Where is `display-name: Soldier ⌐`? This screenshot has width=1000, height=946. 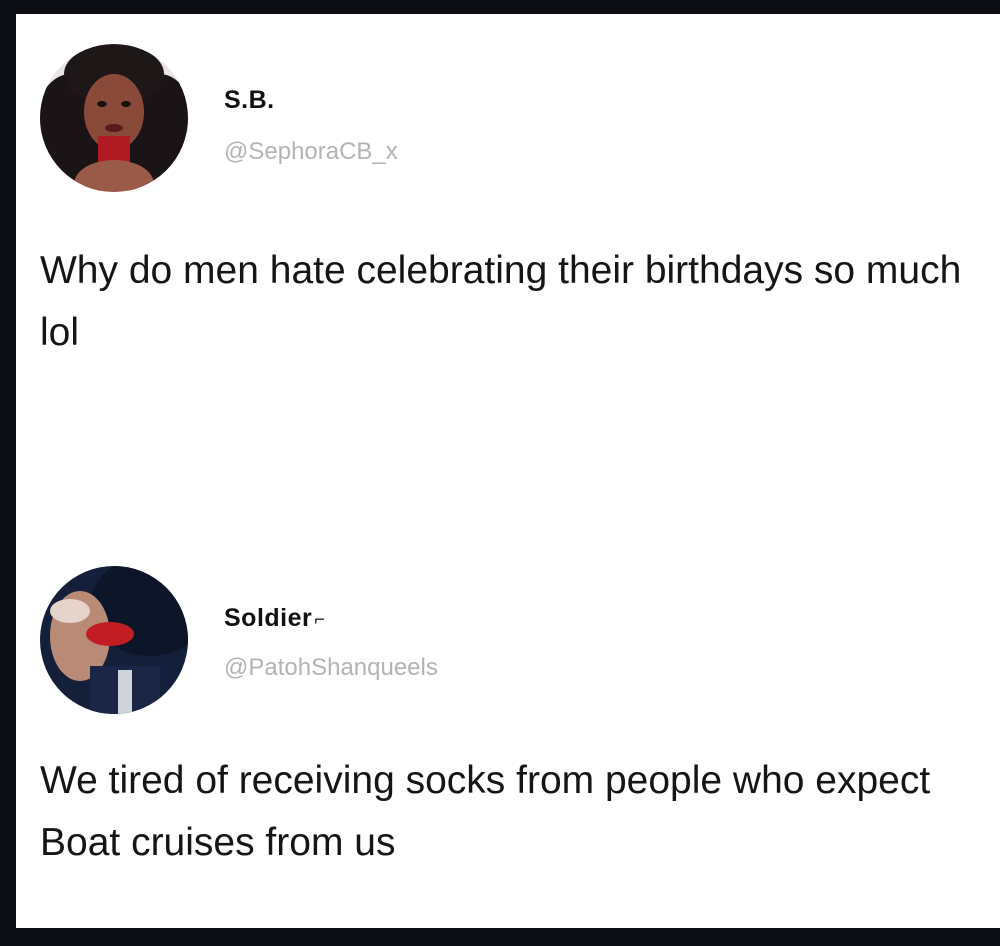 display-name: Soldier ⌐ is located at coordinates (274, 618).